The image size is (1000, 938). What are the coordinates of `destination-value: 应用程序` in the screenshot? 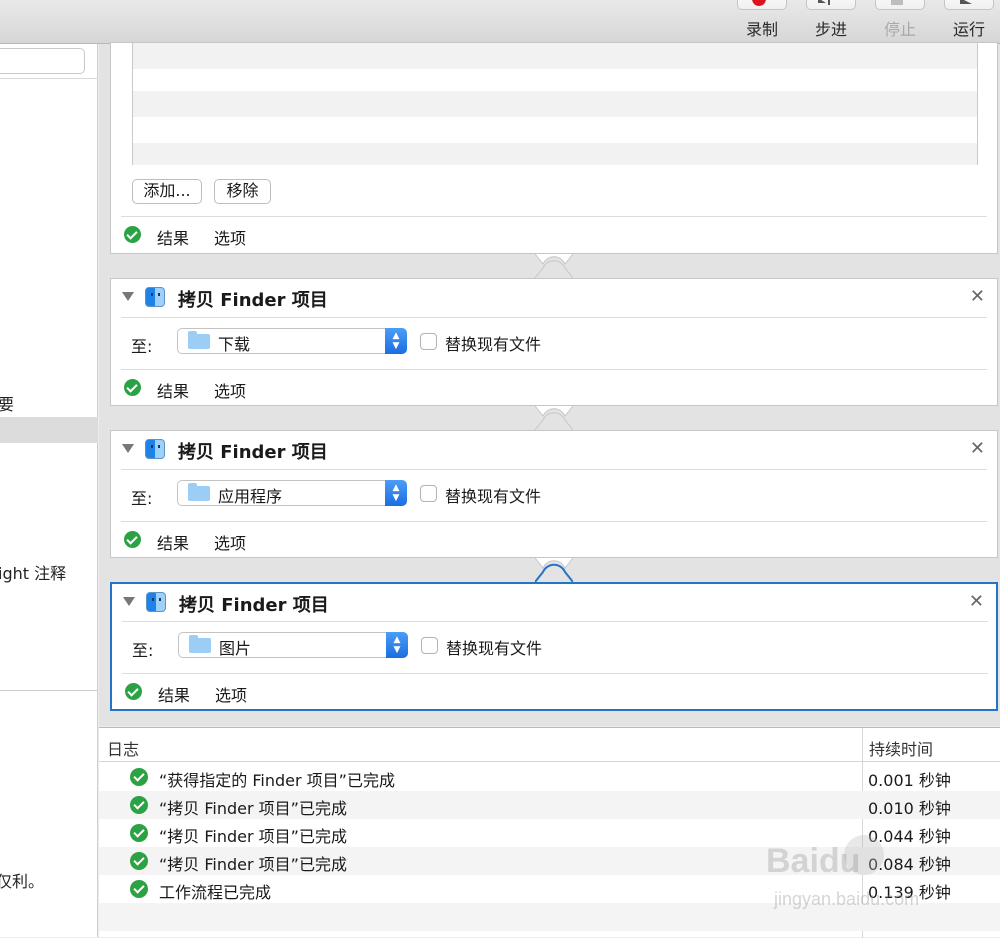 It's located at (250, 496).